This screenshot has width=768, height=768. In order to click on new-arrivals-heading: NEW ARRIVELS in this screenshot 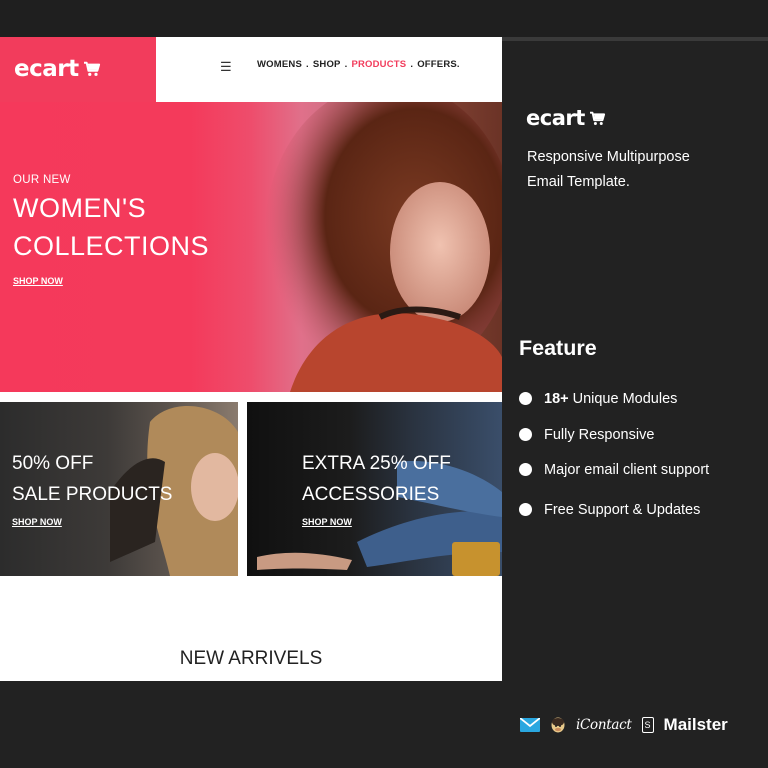, I will do `click(251, 658)`.